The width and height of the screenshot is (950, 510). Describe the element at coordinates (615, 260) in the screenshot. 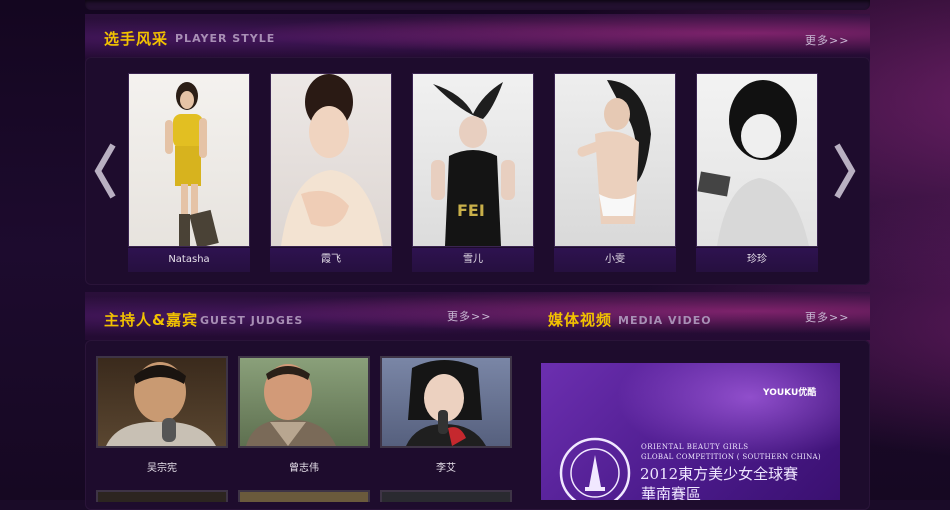

I see `player-name: 小雯` at that location.